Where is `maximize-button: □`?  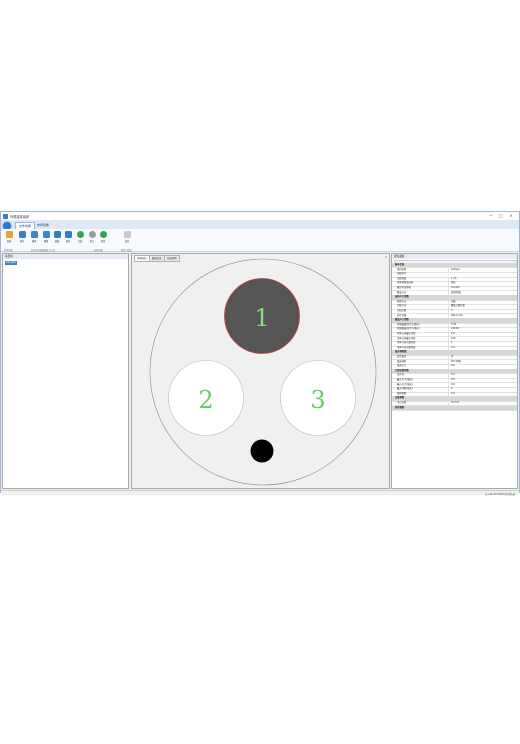
maximize-button: □ is located at coordinates (501, 216).